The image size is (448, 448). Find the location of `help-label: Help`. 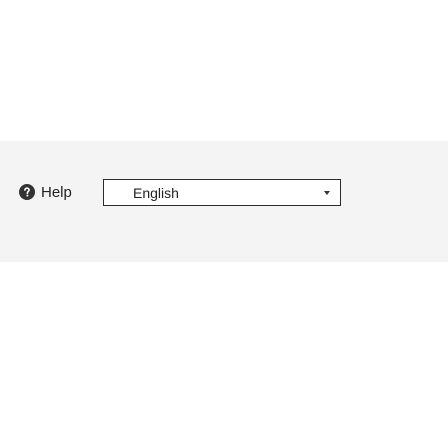

help-label: Help is located at coordinates (56, 192).